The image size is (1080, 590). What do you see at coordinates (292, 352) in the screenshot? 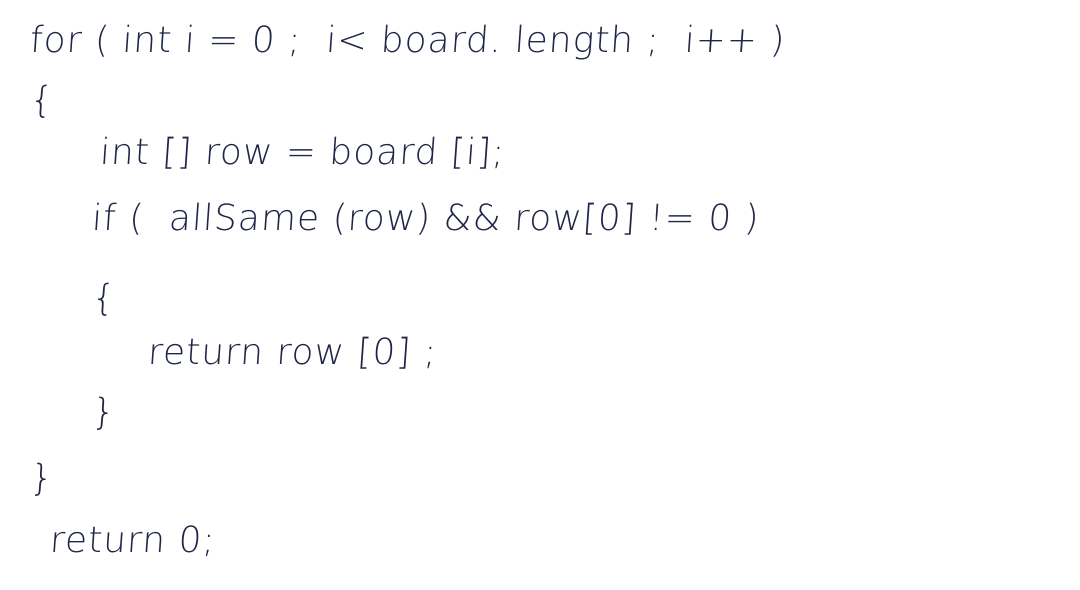
I see `code-line-return-row: return row [0] ;` at bounding box center [292, 352].